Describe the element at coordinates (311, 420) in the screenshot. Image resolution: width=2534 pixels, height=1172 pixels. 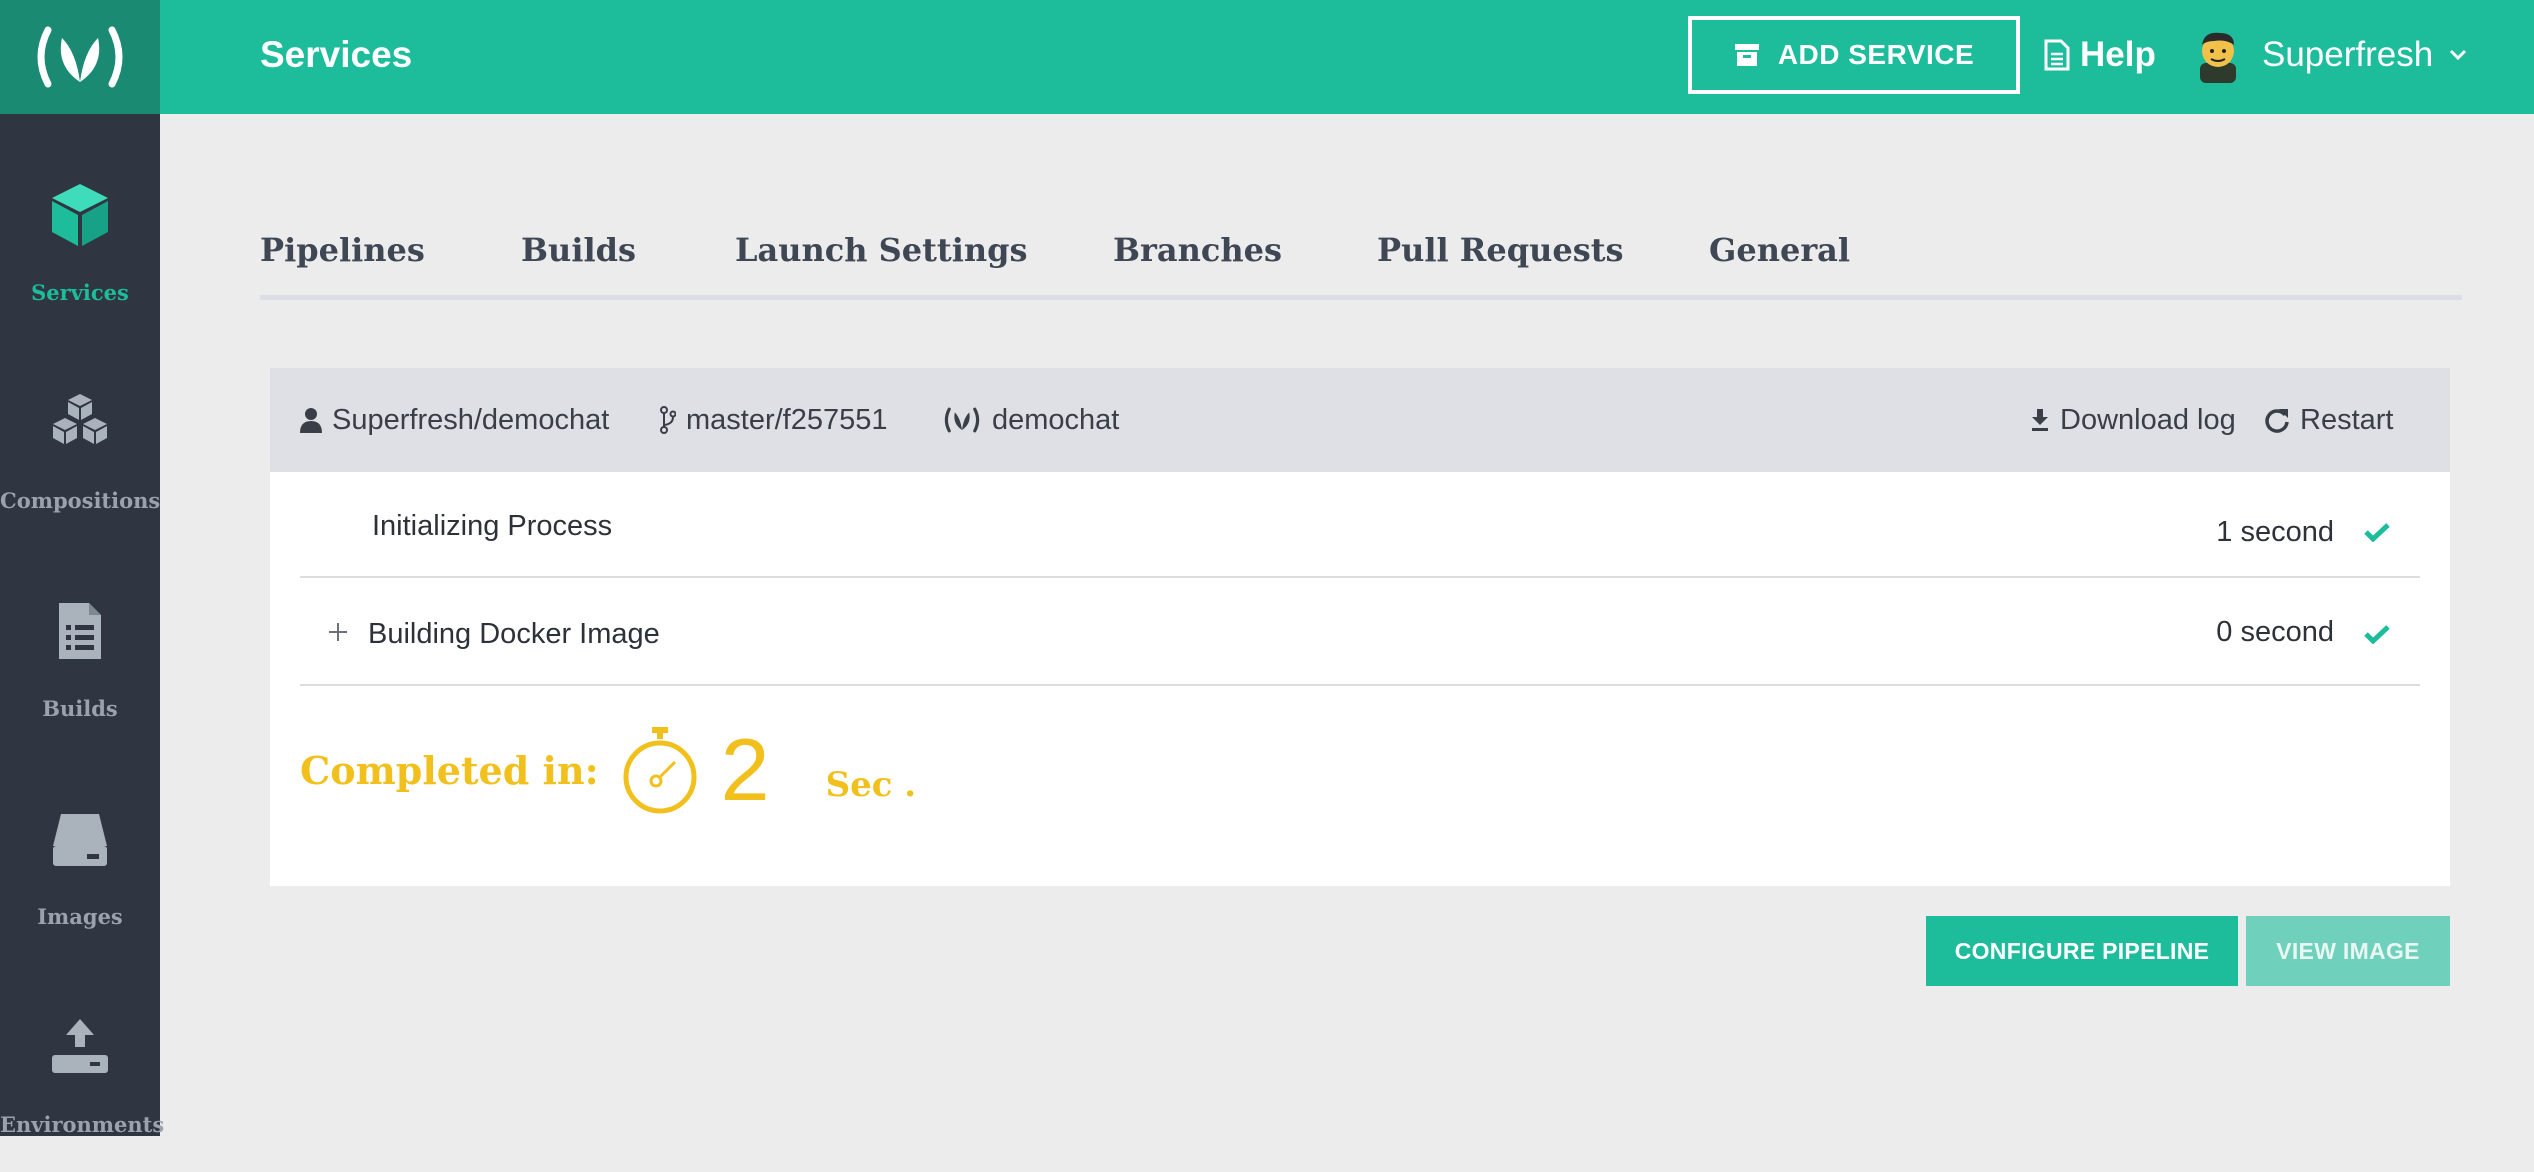
I see `user-icon` at that location.